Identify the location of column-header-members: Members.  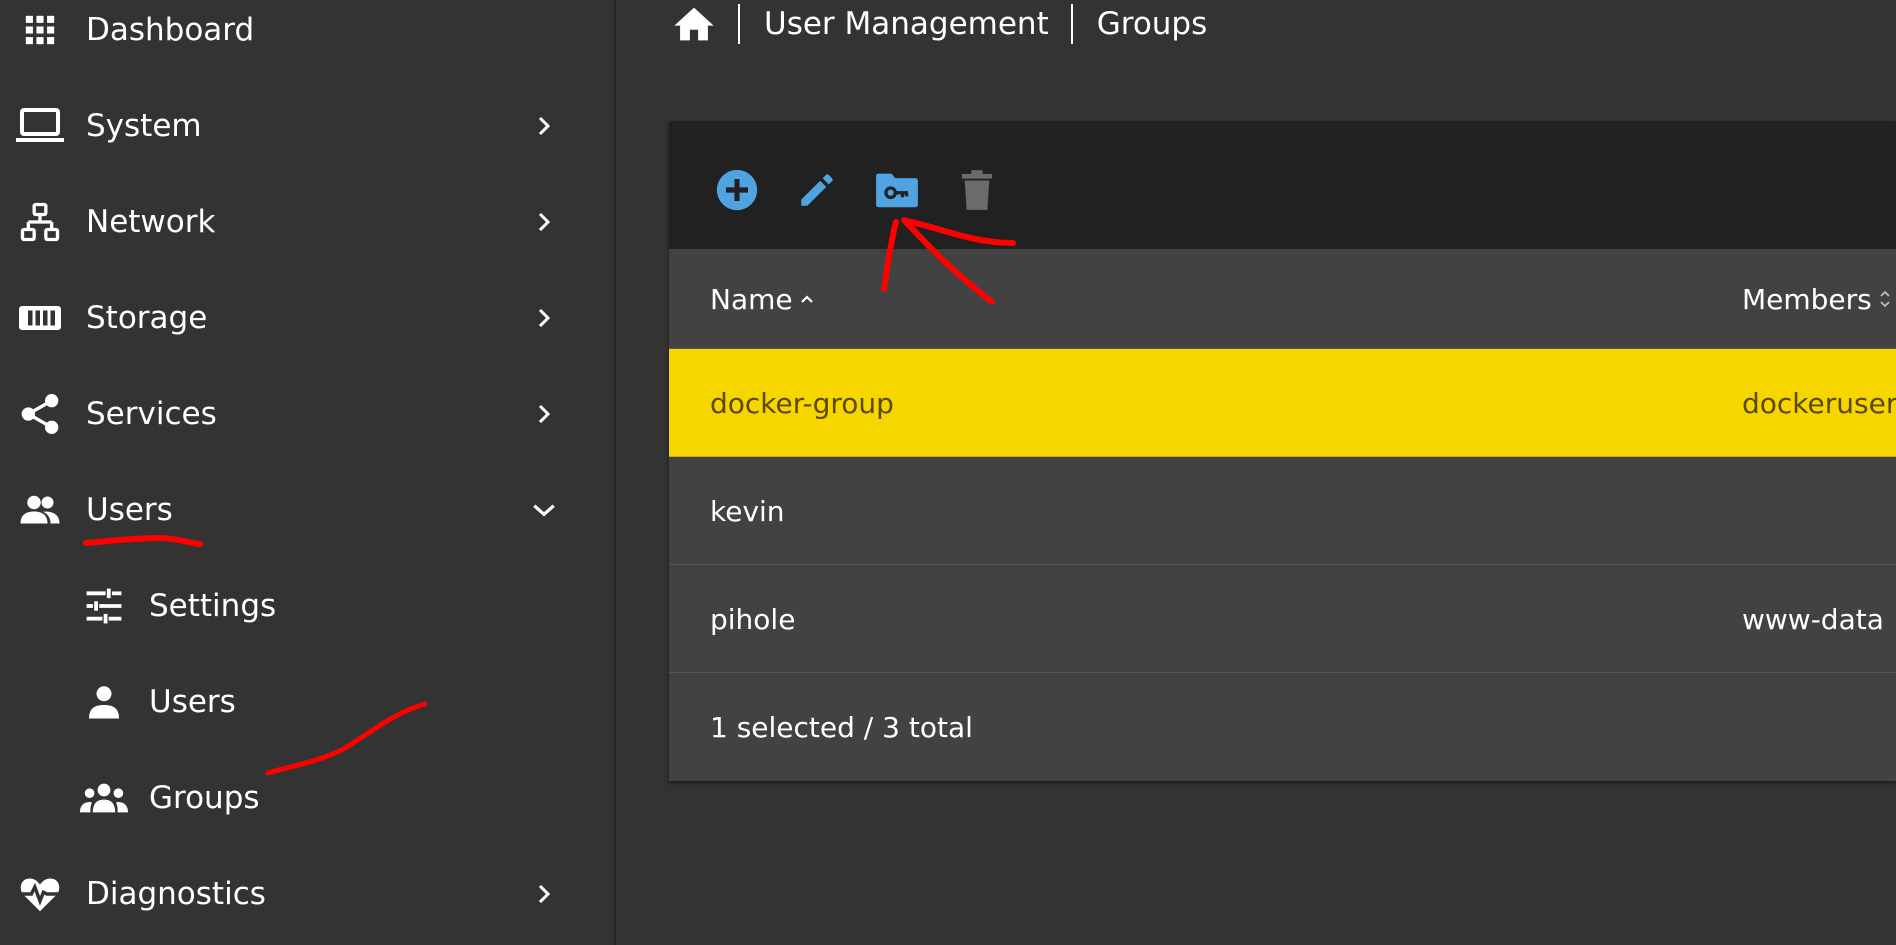
(1817, 299).